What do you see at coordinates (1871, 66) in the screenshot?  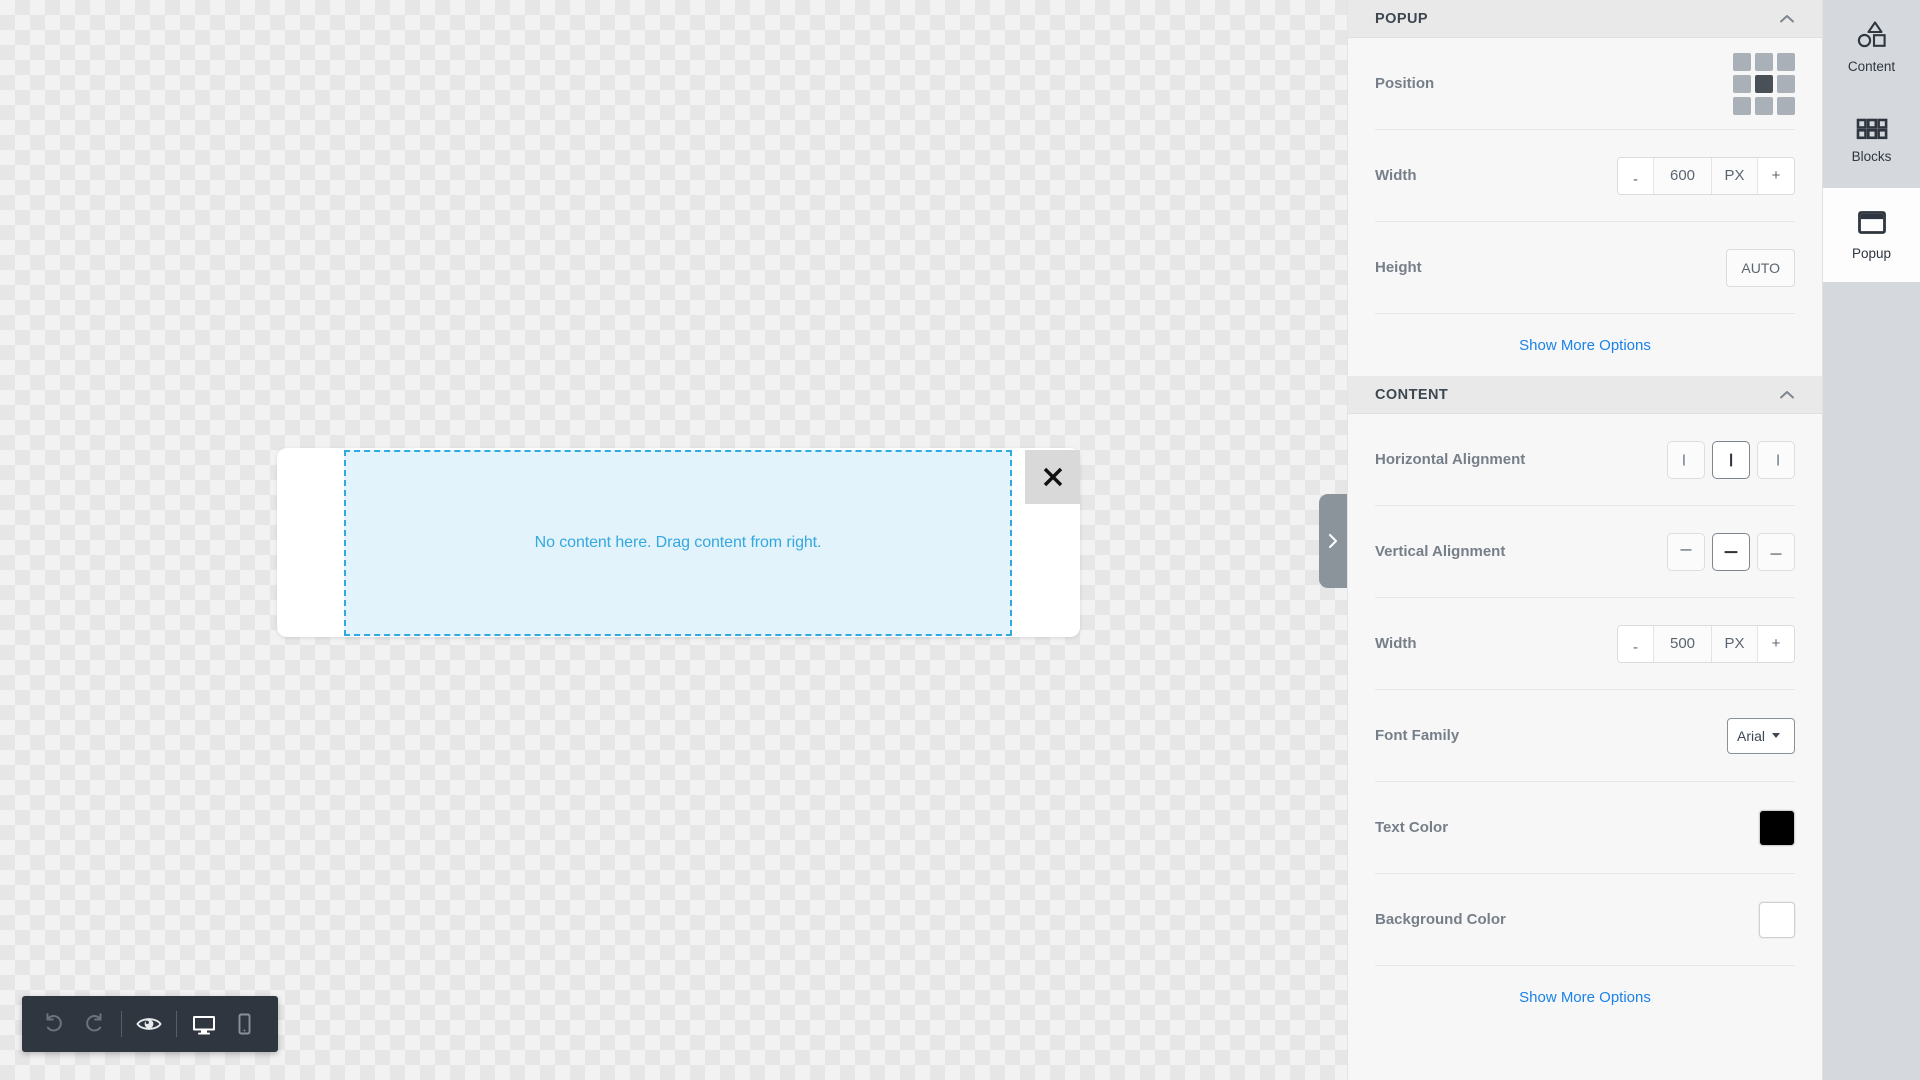 I see `rail-label-content: Content` at bounding box center [1871, 66].